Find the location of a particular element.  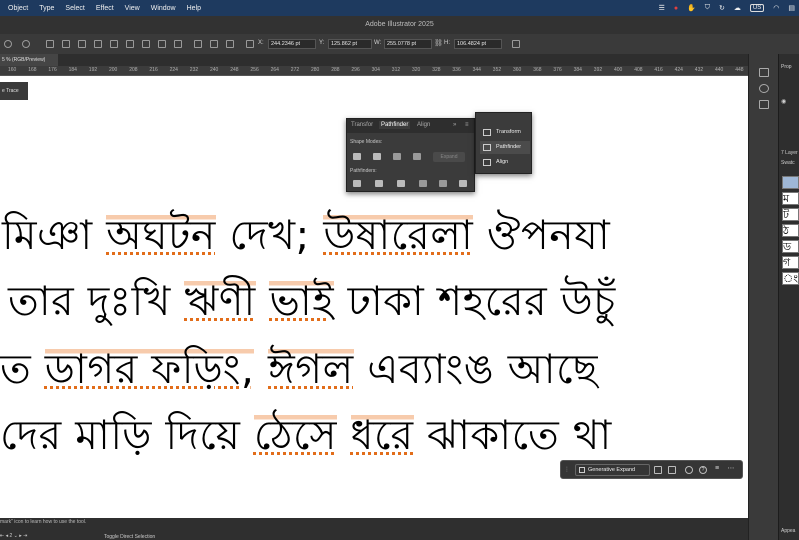

globe-icon is located at coordinates (26, 44).